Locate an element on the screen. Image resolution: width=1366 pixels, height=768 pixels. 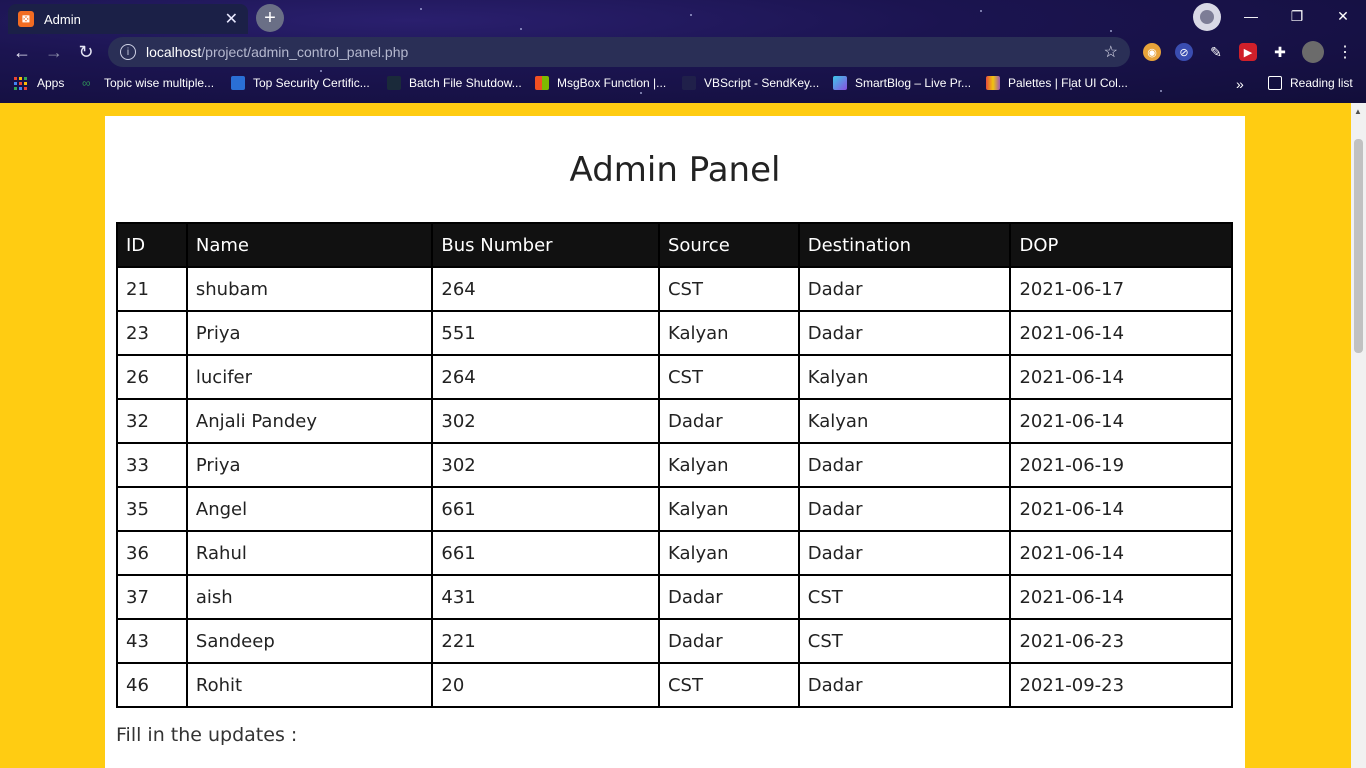
fill-updates-label: Fill in the updates : is located at coordinates (207, 735).